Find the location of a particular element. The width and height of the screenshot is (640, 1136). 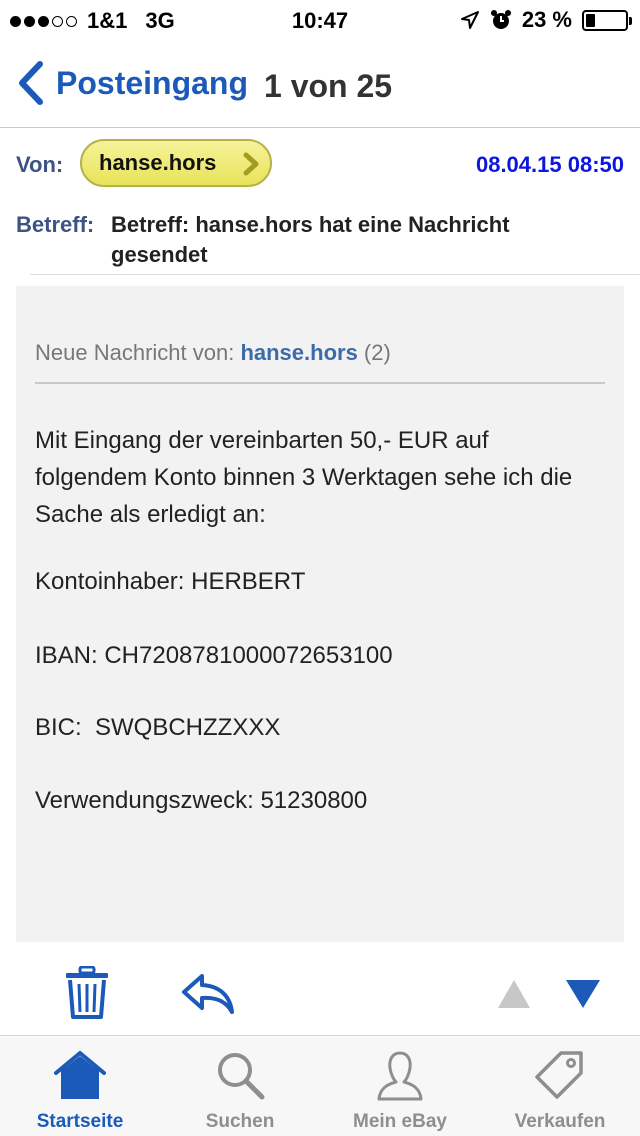

home-icon is located at coordinates (80, 1075).